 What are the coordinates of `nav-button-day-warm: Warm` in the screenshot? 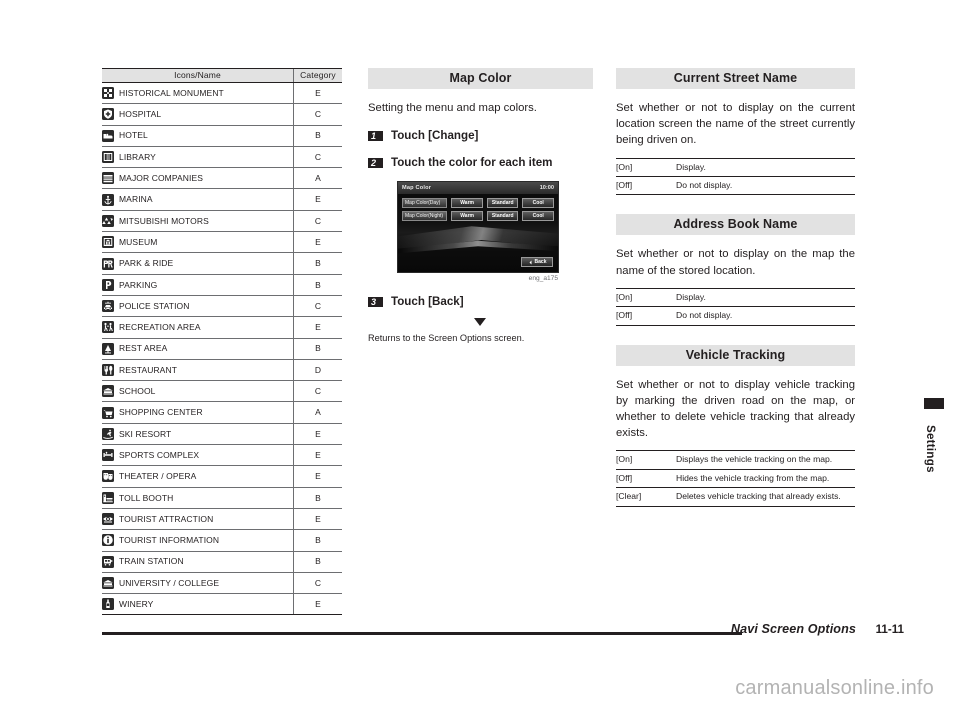 It's located at (467, 202).